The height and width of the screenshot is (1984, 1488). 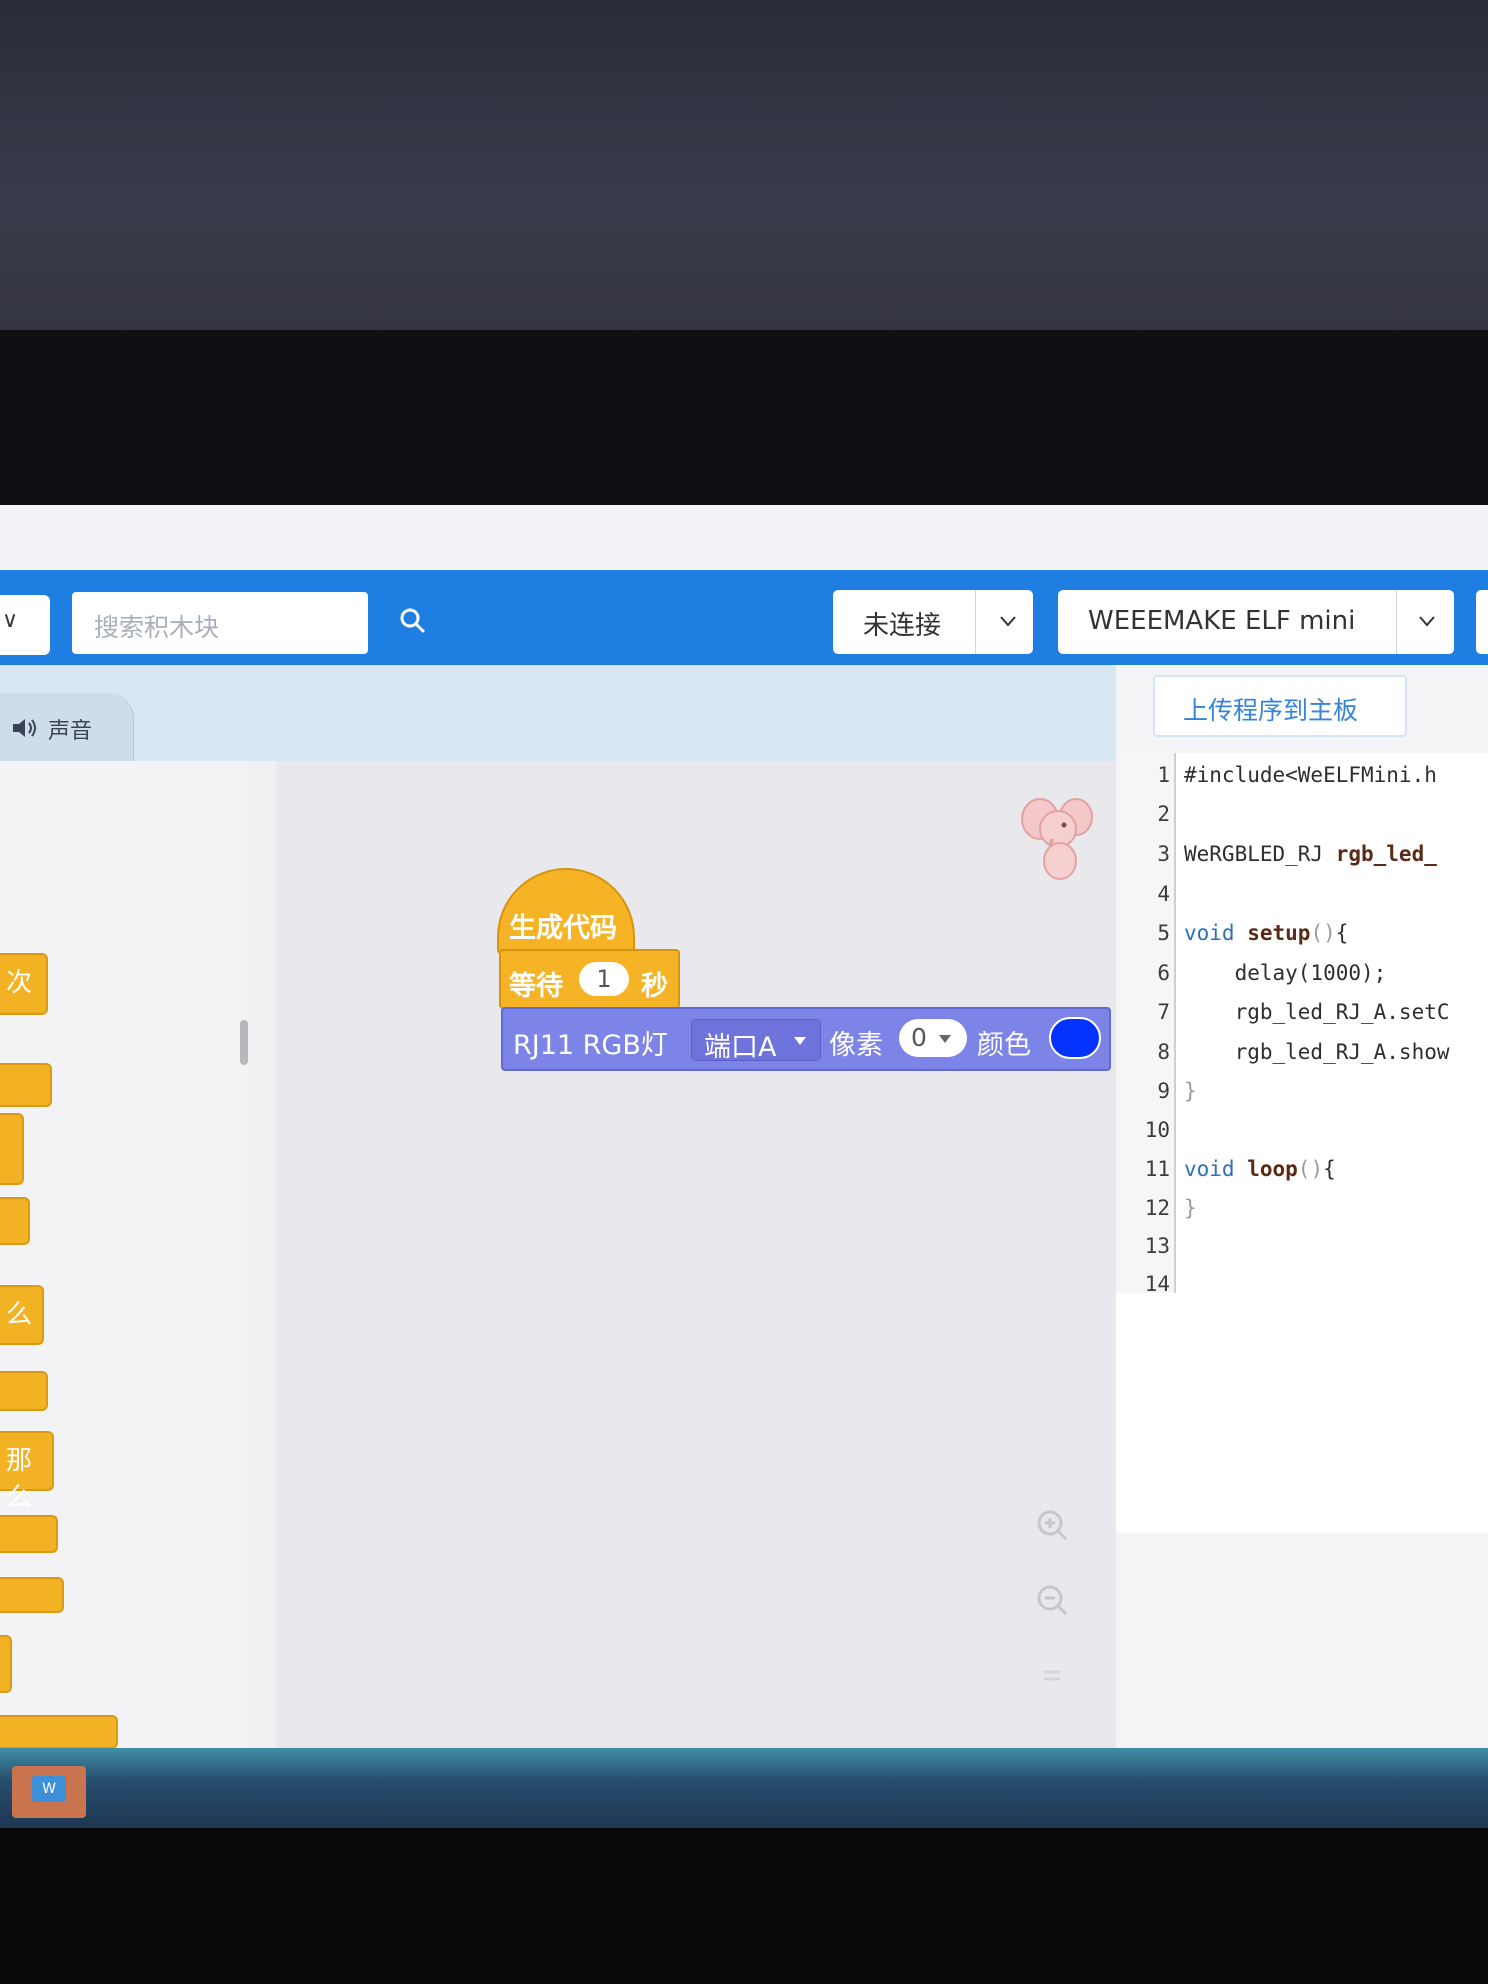 What do you see at coordinates (1058, 839) in the screenshot?
I see `mascot-icon` at bounding box center [1058, 839].